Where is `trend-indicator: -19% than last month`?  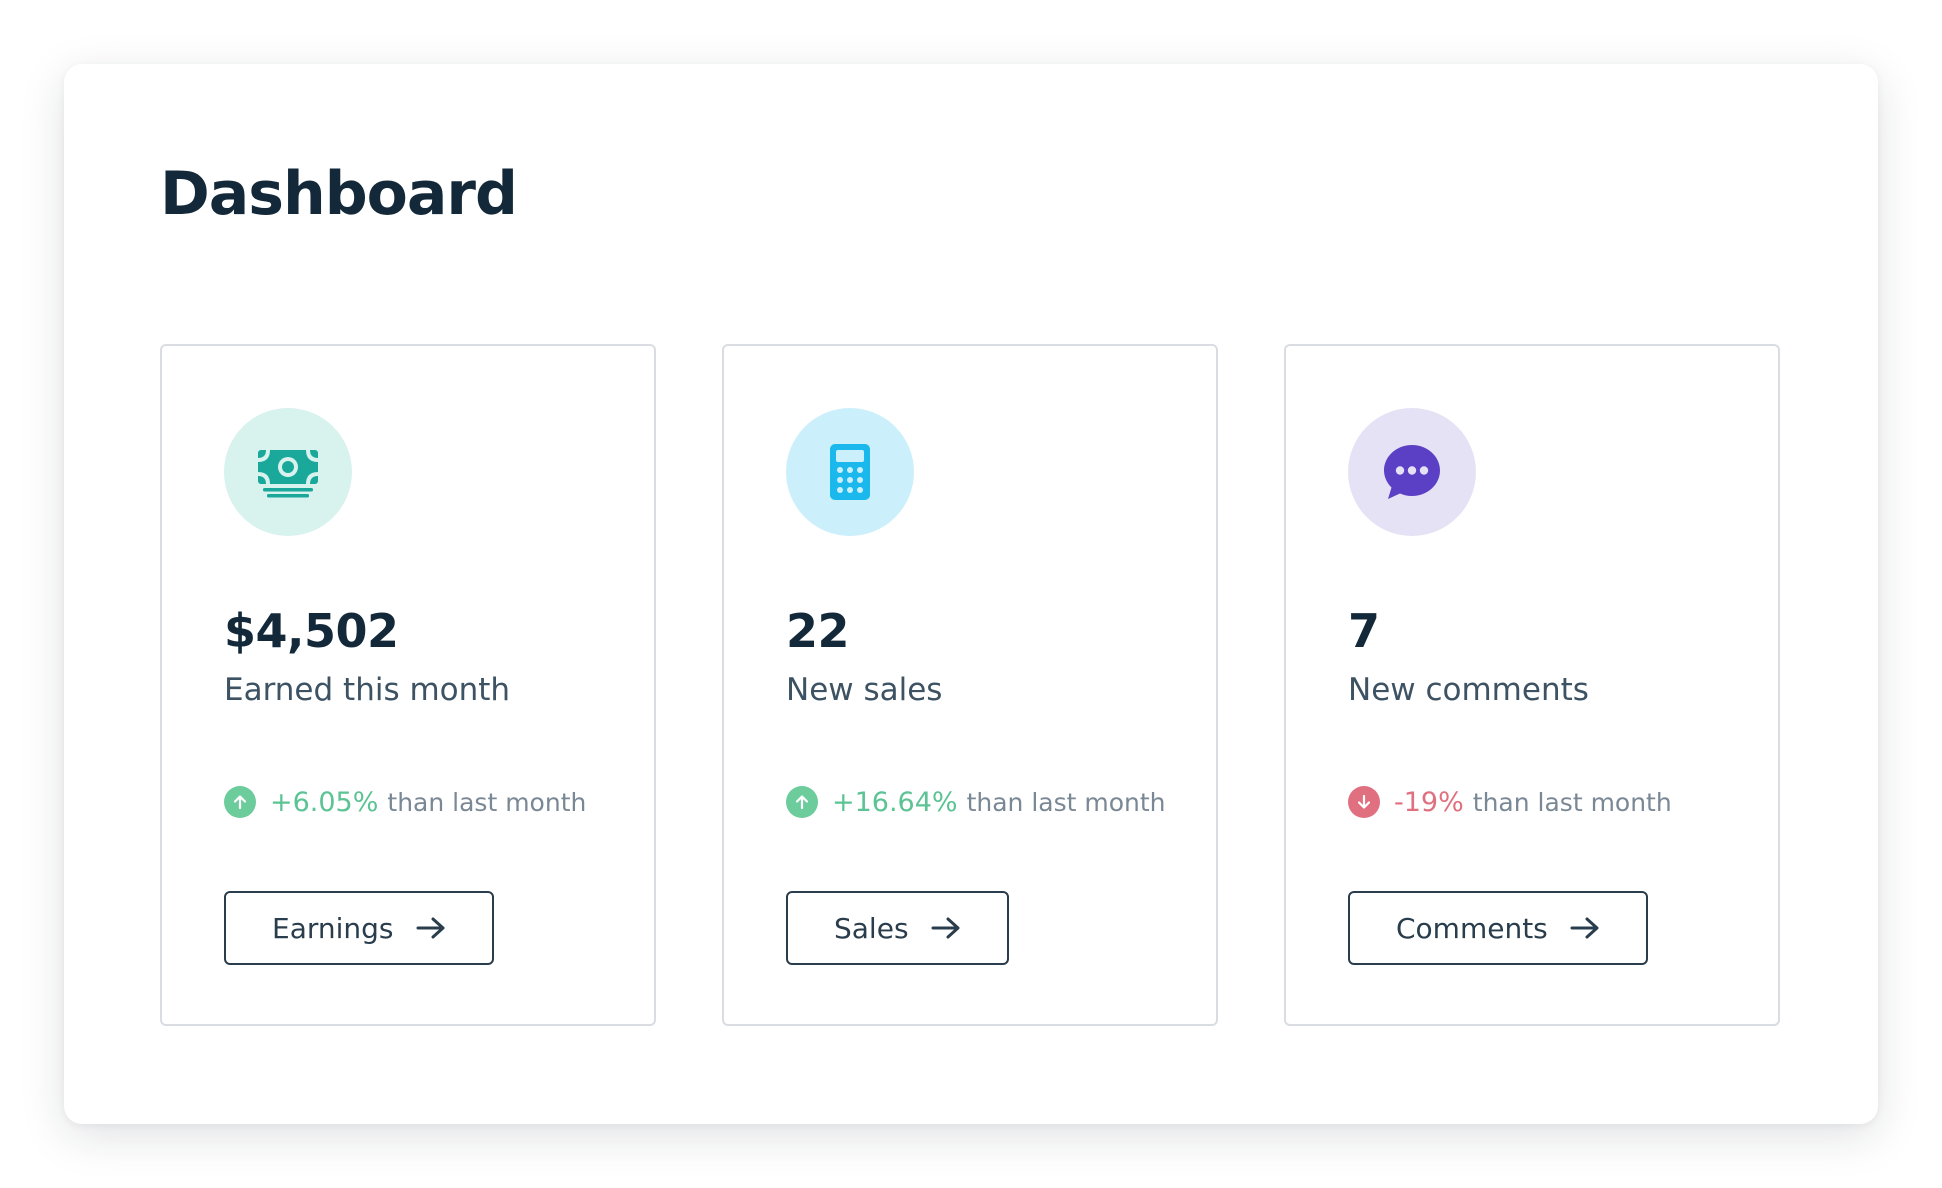 trend-indicator: -19% than last month is located at coordinates (1510, 802).